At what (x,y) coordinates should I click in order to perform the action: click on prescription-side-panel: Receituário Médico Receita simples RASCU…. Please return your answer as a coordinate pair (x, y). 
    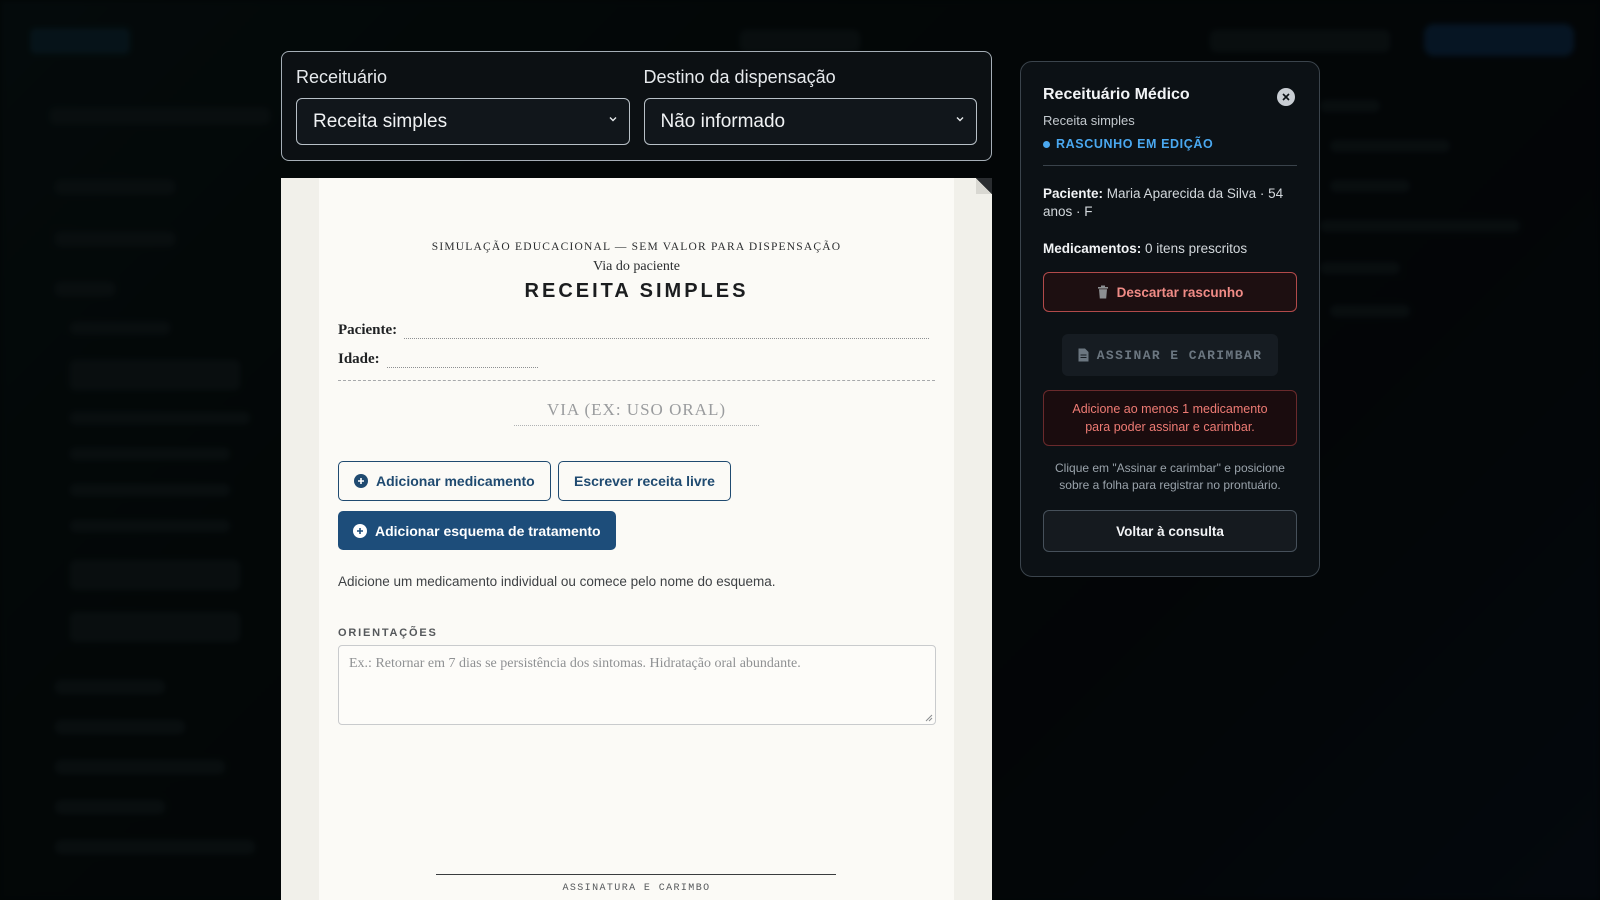
    Looking at the image, I should click on (1170, 319).